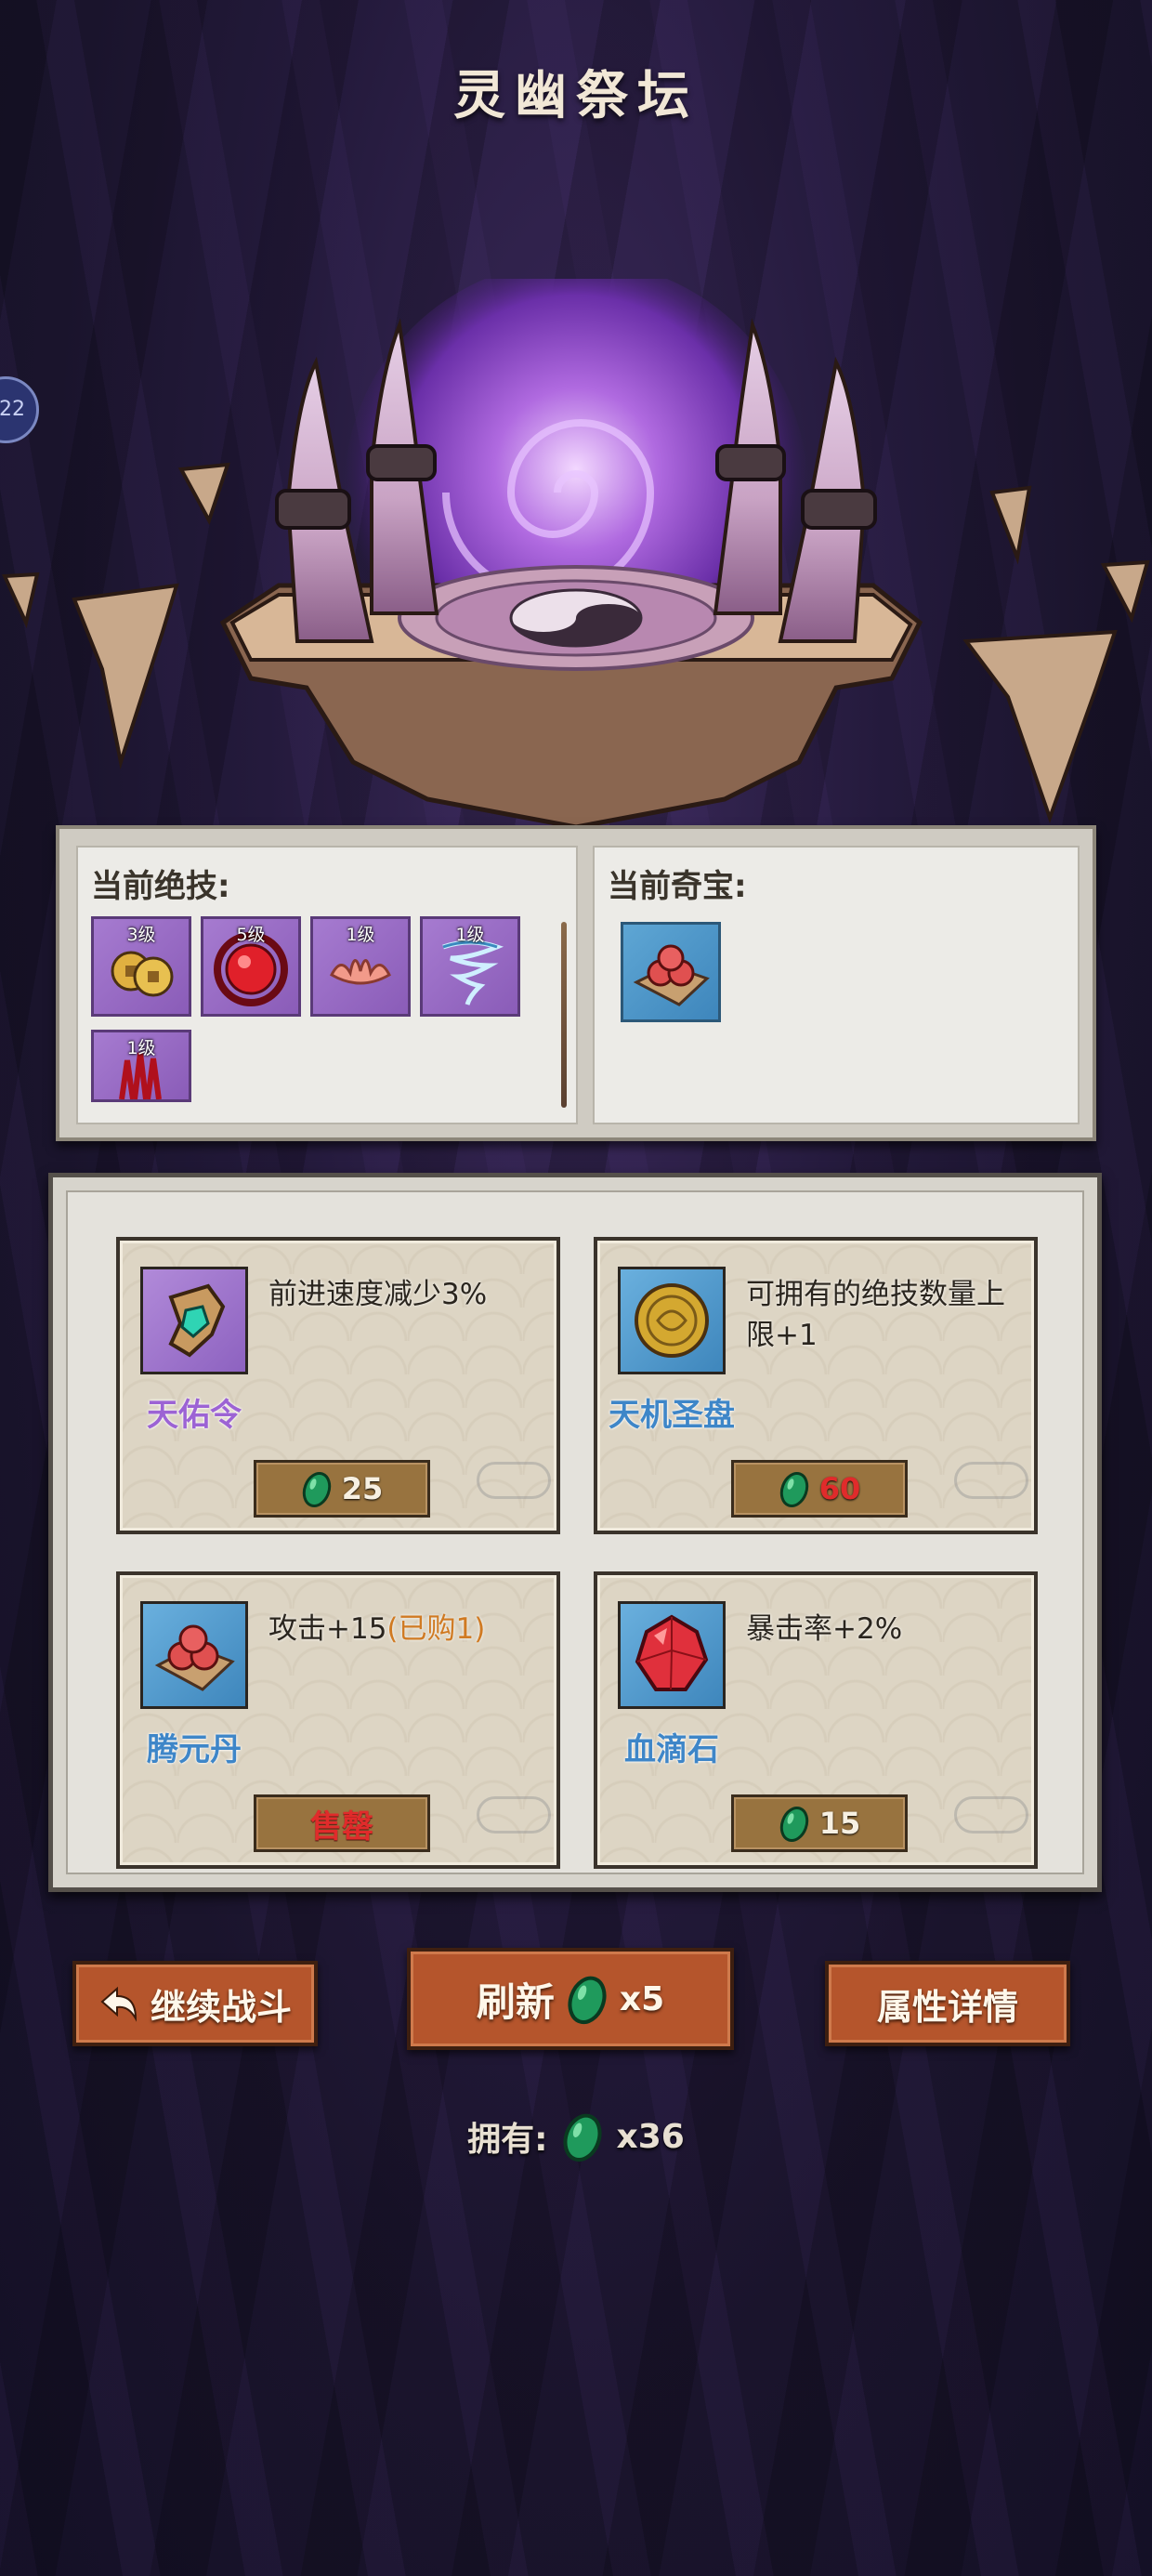 The image size is (1152, 2576). Describe the element at coordinates (194, 1749) in the screenshot. I see `shop-item-name: 腾元丹` at that location.